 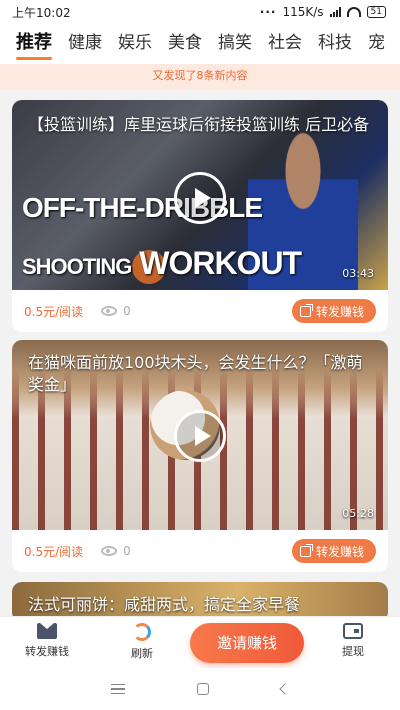 I want to click on new-content-notice: 又发现了8条新内容, so click(x=200, y=77).